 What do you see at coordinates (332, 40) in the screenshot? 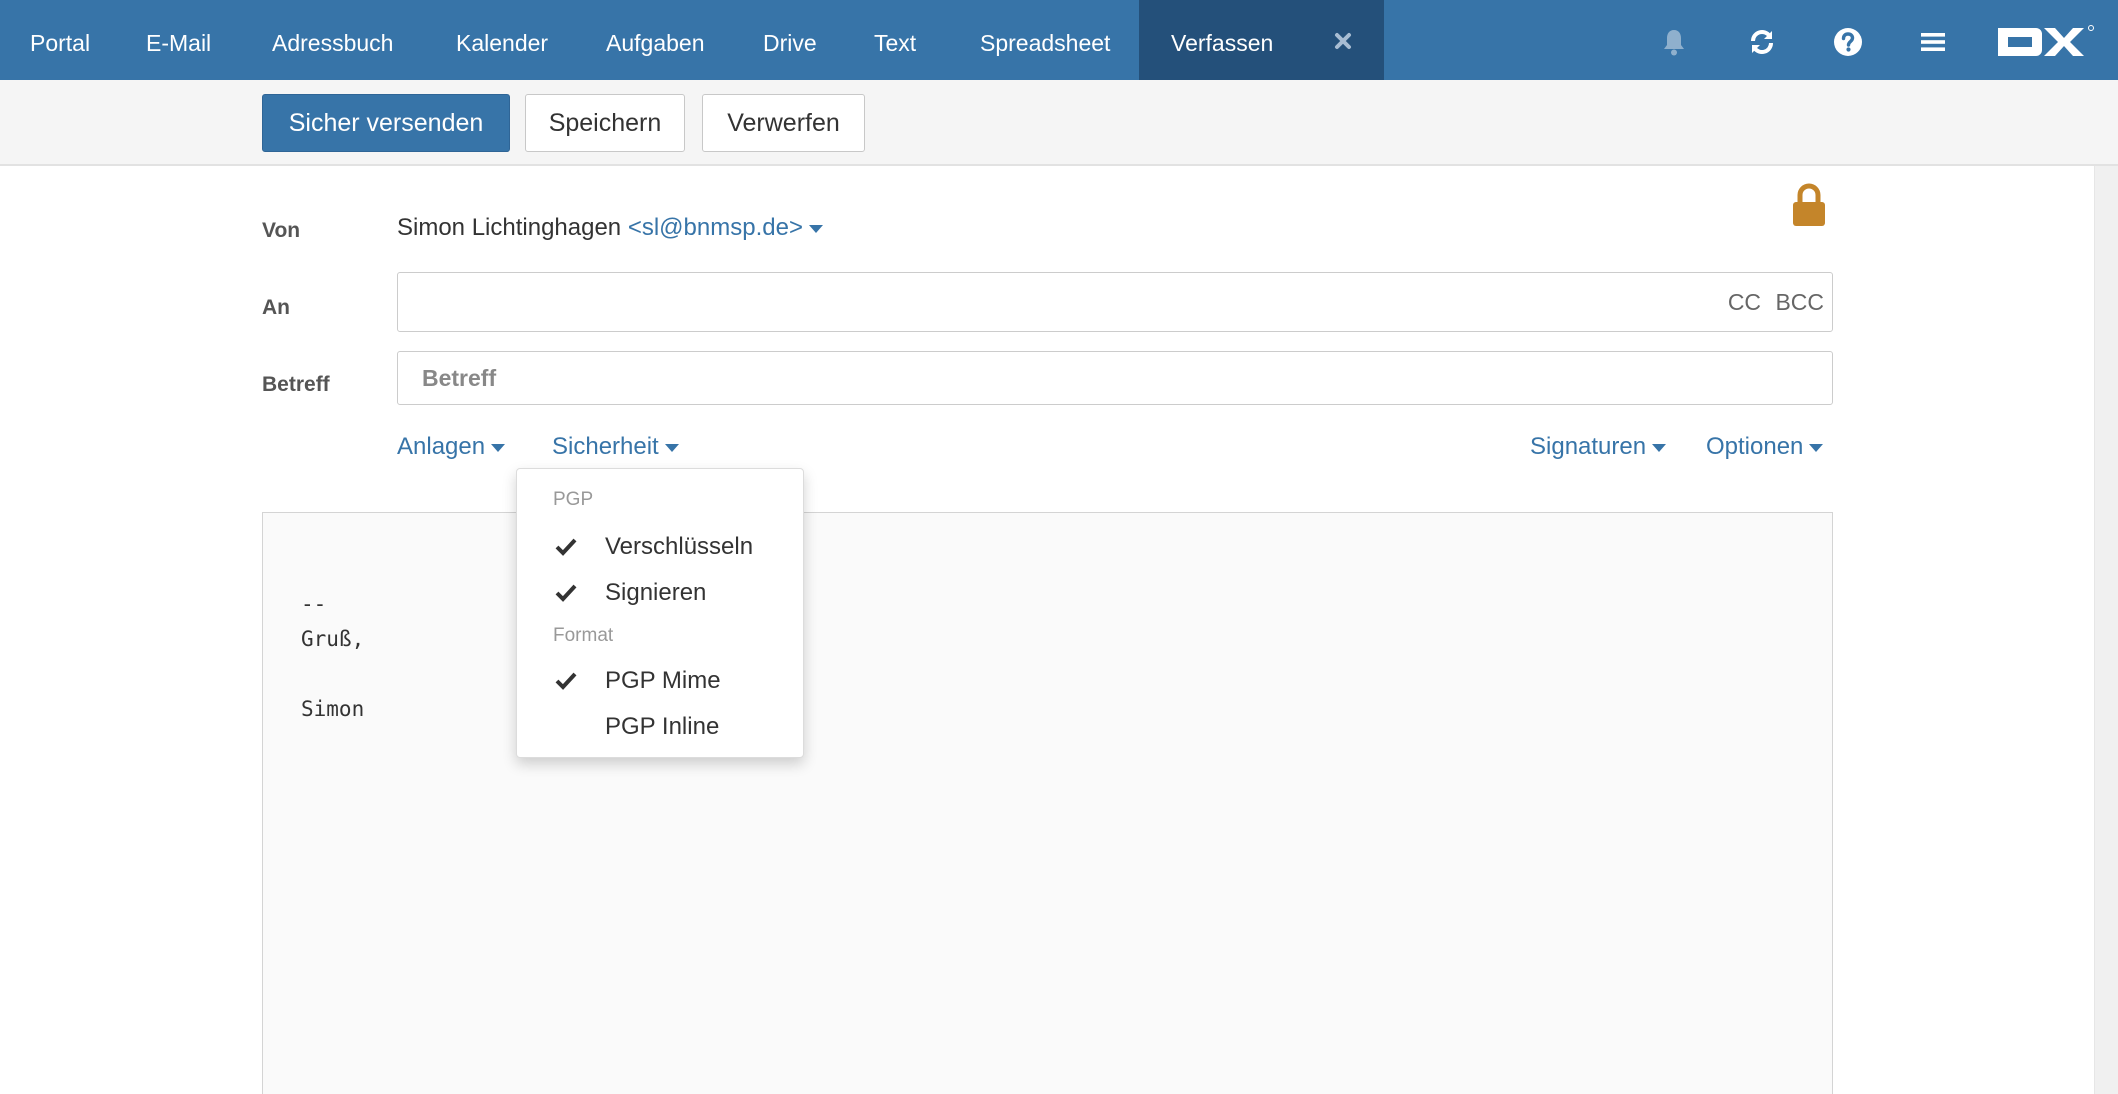
I see `app-tab-address-book: Adressbuch` at bounding box center [332, 40].